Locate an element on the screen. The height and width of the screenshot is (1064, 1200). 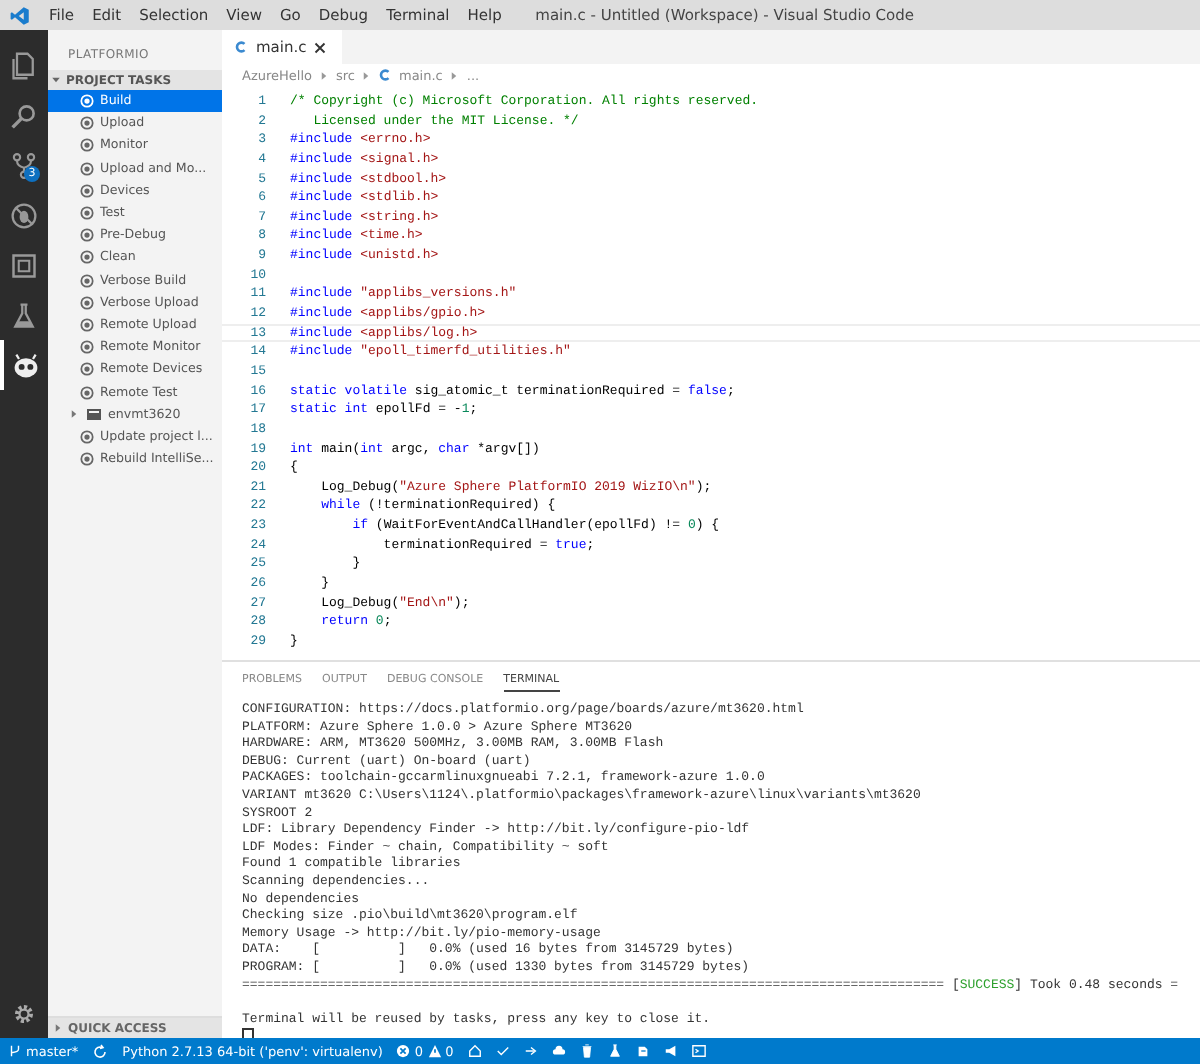
terminal-icon is located at coordinates (698, 1051).